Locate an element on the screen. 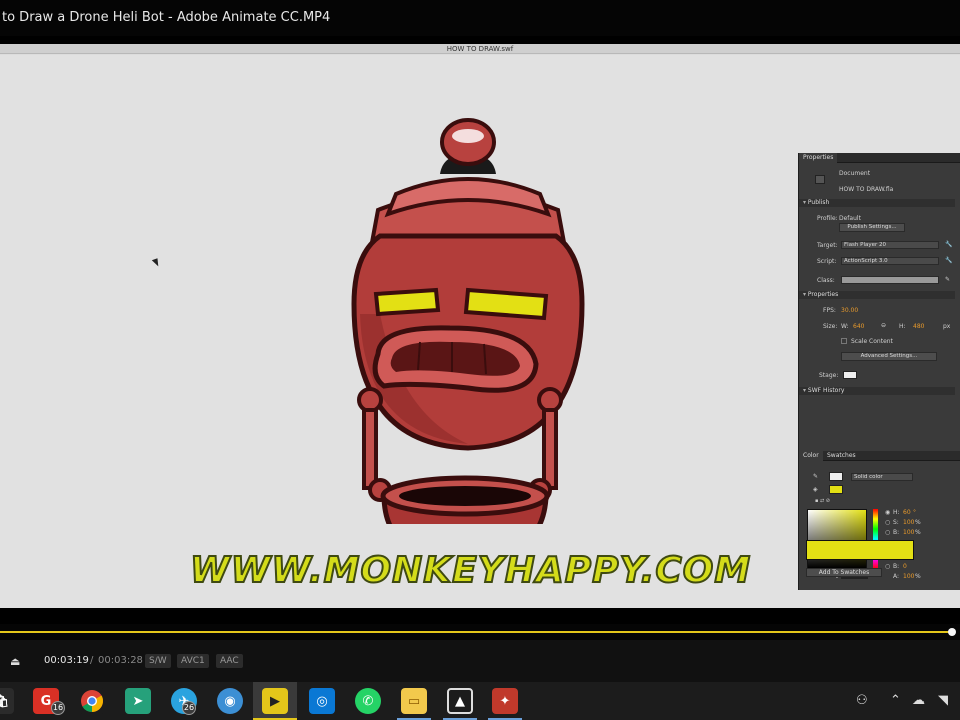 The width and height of the screenshot is (960, 720). alpha-label: A: is located at coordinates (896, 576).